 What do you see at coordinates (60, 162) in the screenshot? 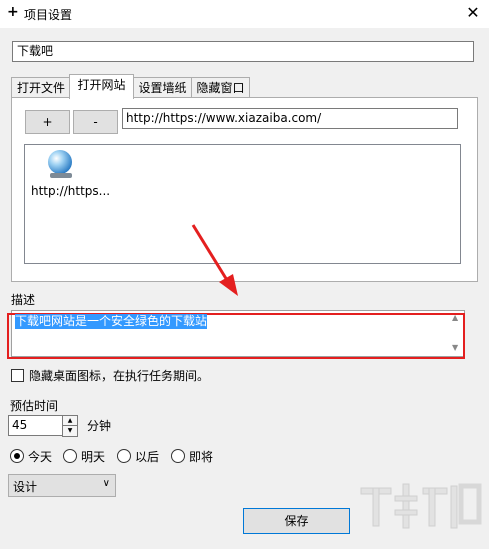
I see `globe-icon` at bounding box center [60, 162].